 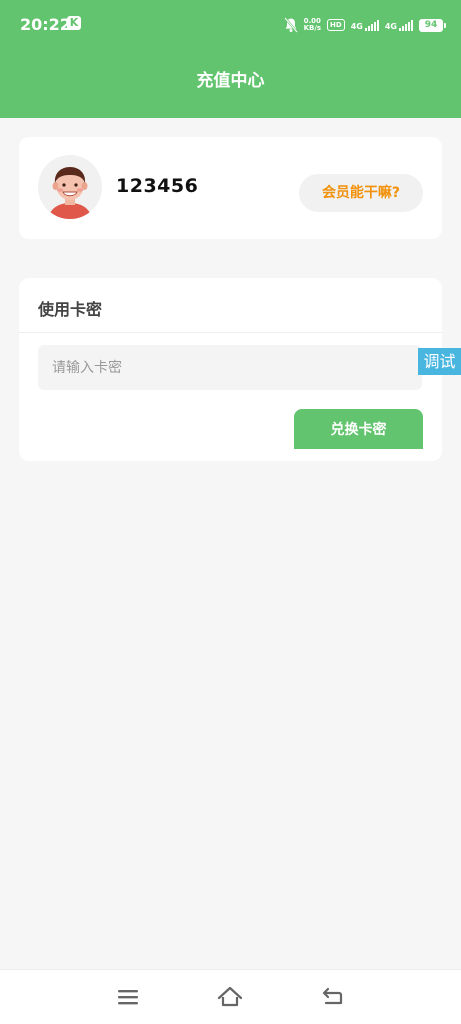 What do you see at coordinates (333, 997) in the screenshot?
I see `back-icon` at bounding box center [333, 997].